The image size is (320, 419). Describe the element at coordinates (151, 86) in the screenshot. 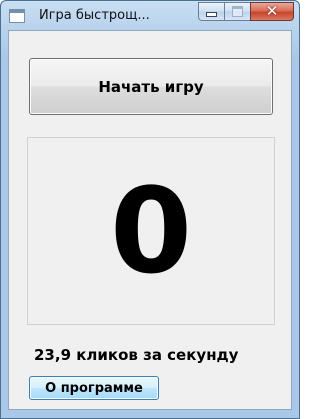

I see `start-game-button: Начать игру` at that location.